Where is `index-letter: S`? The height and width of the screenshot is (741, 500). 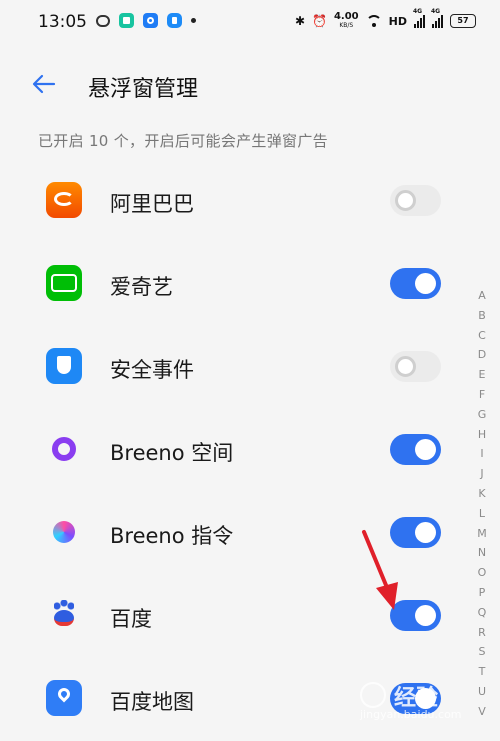
index-letter: S is located at coordinates (482, 652).